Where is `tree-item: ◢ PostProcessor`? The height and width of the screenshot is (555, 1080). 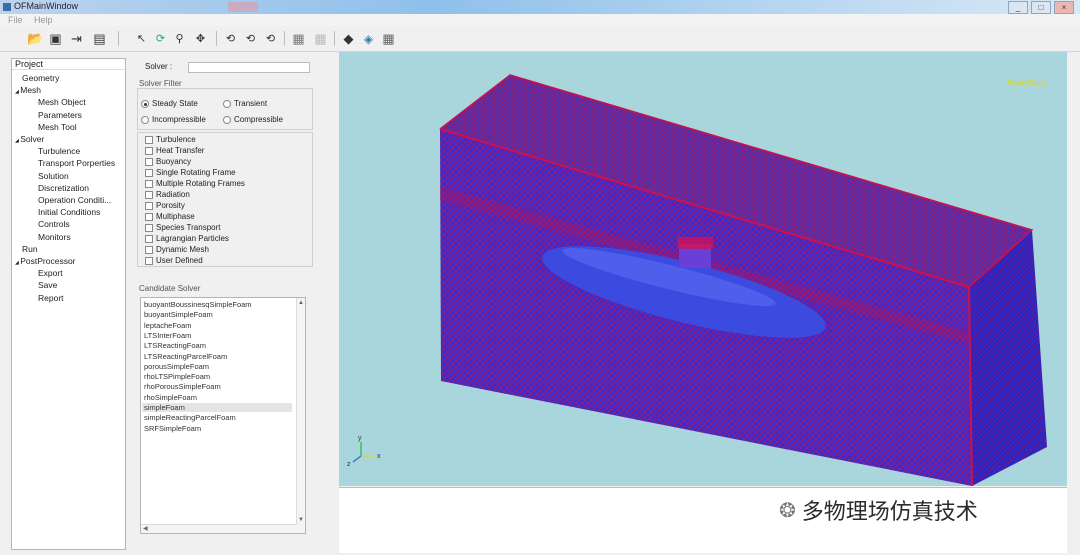 tree-item: ◢ PostProcessor is located at coordinates (45, 261).